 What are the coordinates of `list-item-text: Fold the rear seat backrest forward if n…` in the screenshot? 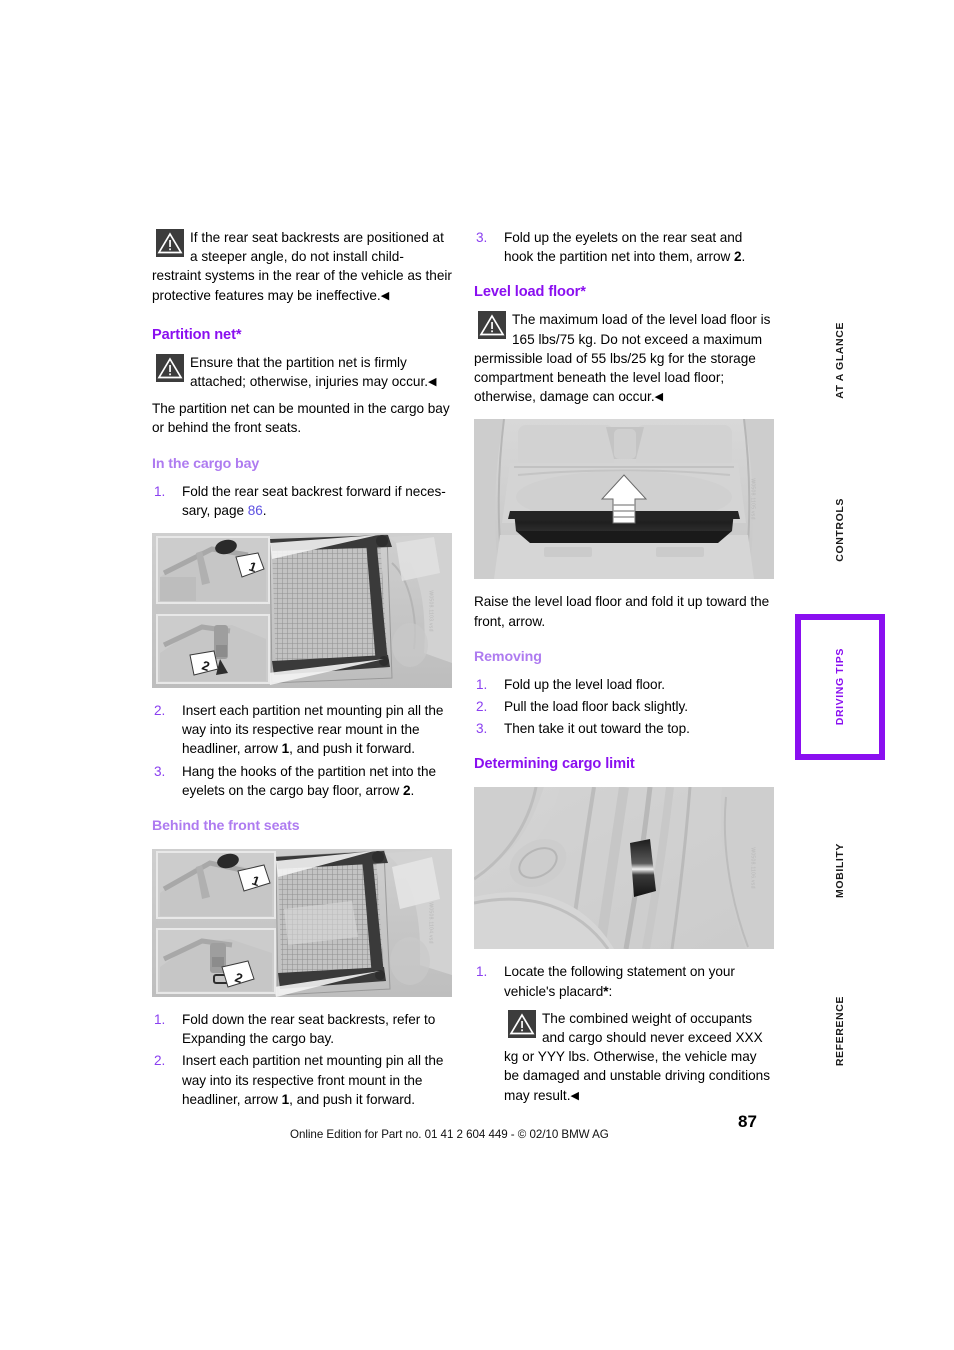 It's located at (314, 501).